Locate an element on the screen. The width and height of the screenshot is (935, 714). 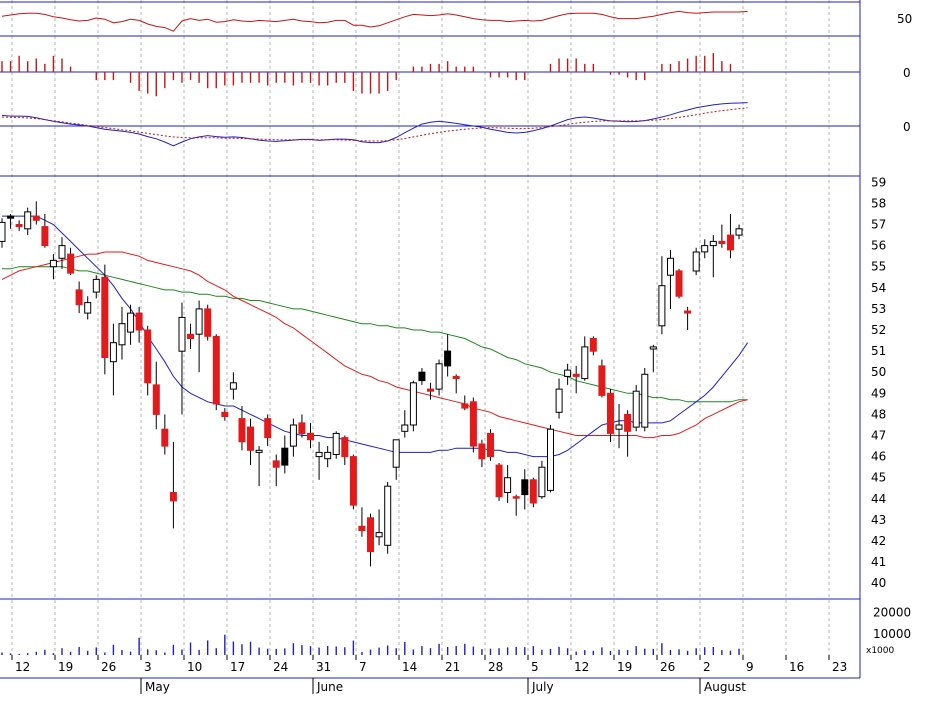
date-tick-label: 14 is located at coordinates (409, 667).